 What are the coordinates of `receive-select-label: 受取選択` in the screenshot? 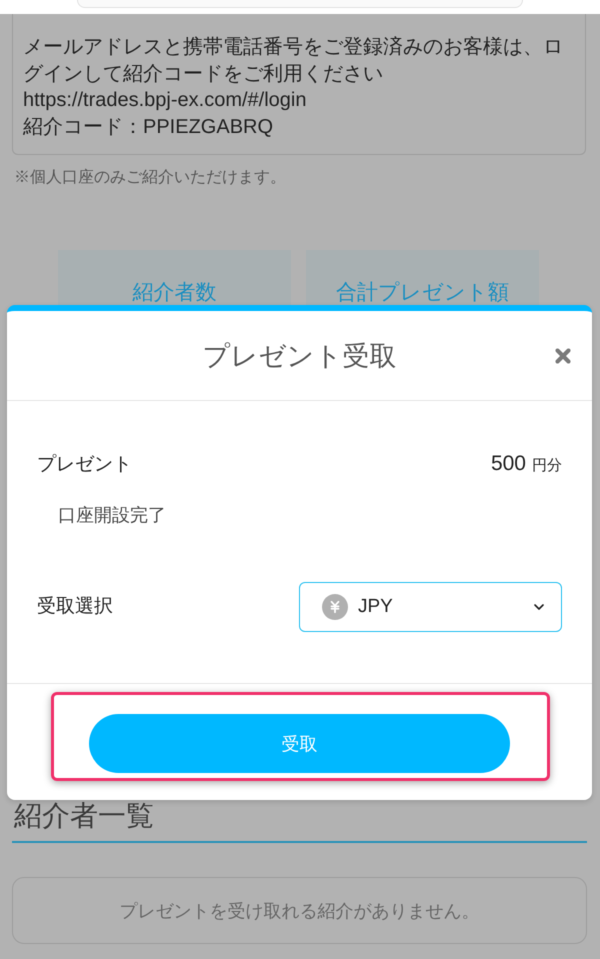 It's located at (75, 607).